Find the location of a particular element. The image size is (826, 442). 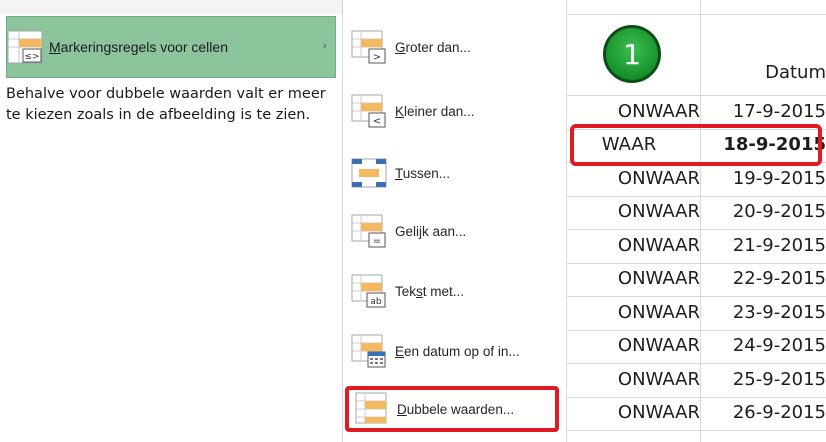

duplicate-values-icon is located at coordinates (371, 409).